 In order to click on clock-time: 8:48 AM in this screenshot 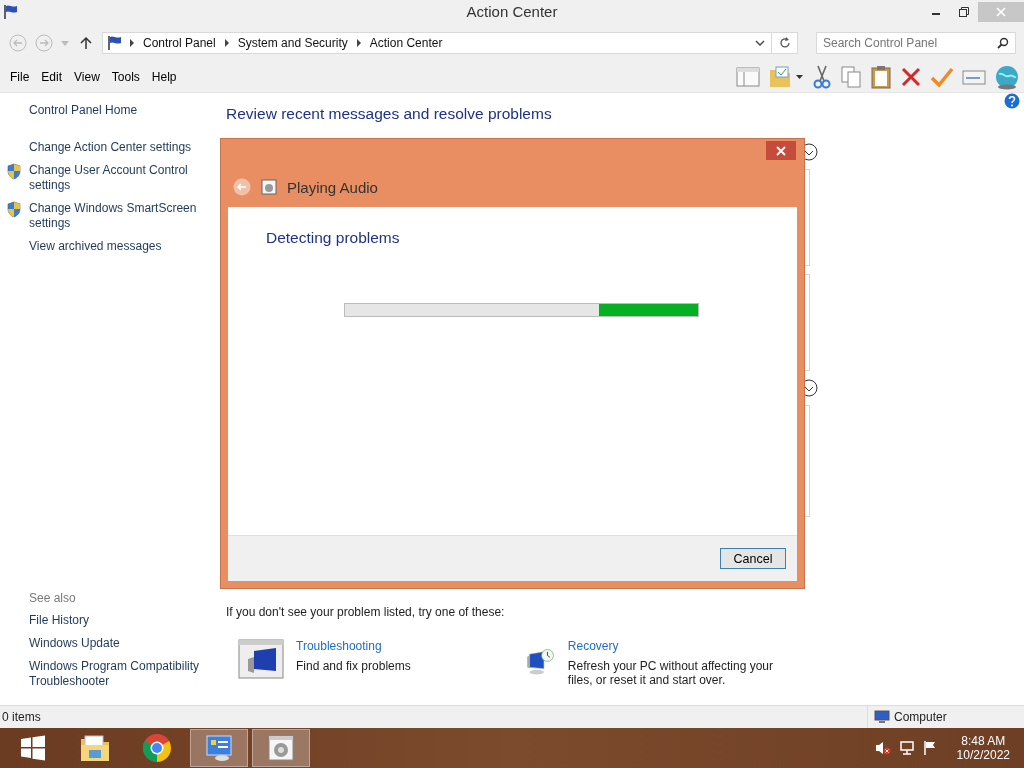, I will do `click(983, 741)`.